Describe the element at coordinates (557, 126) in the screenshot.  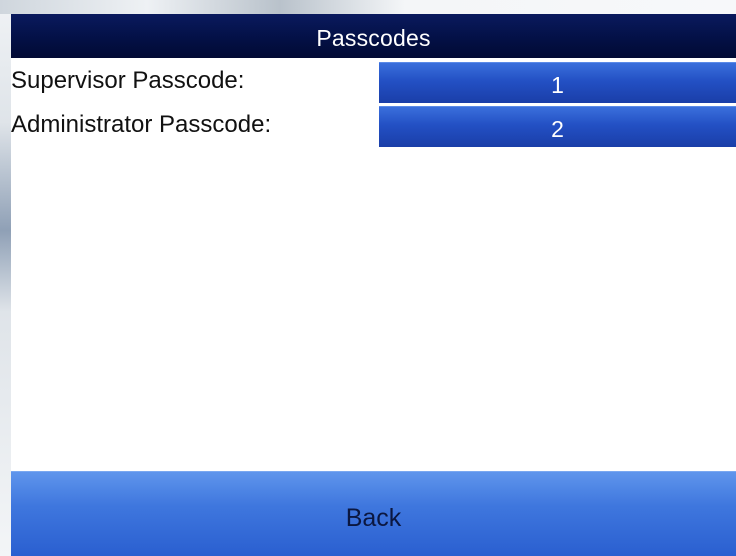
I see `administrator-passcode-field: 2` at that location.